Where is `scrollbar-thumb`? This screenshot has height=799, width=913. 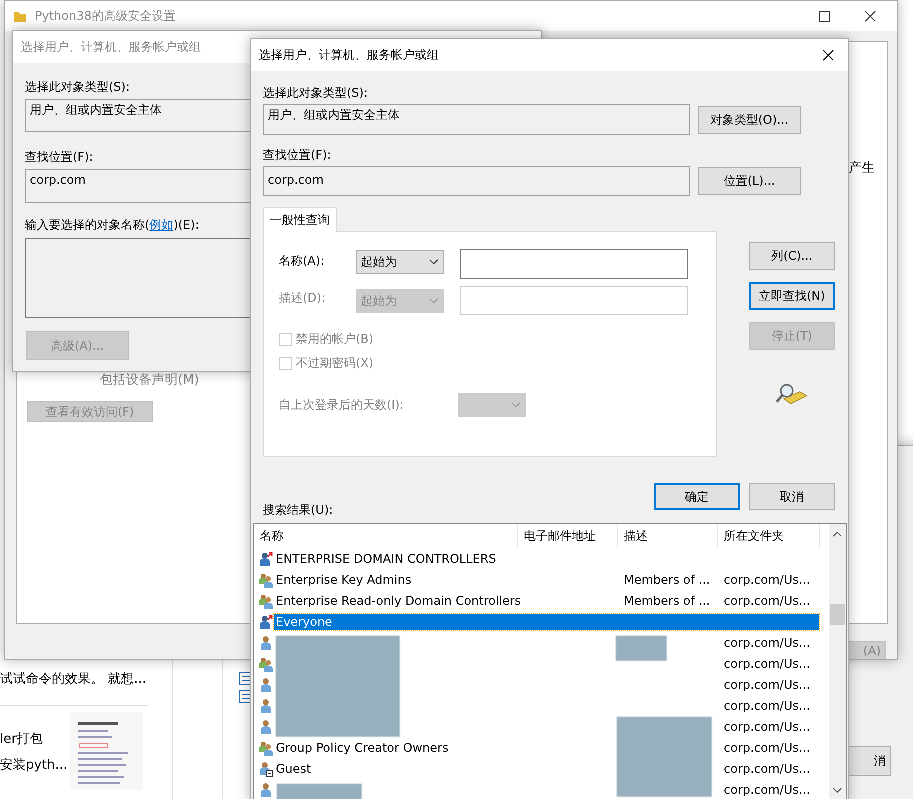 scrollbar-thumb is located at coordinates (837, 614).